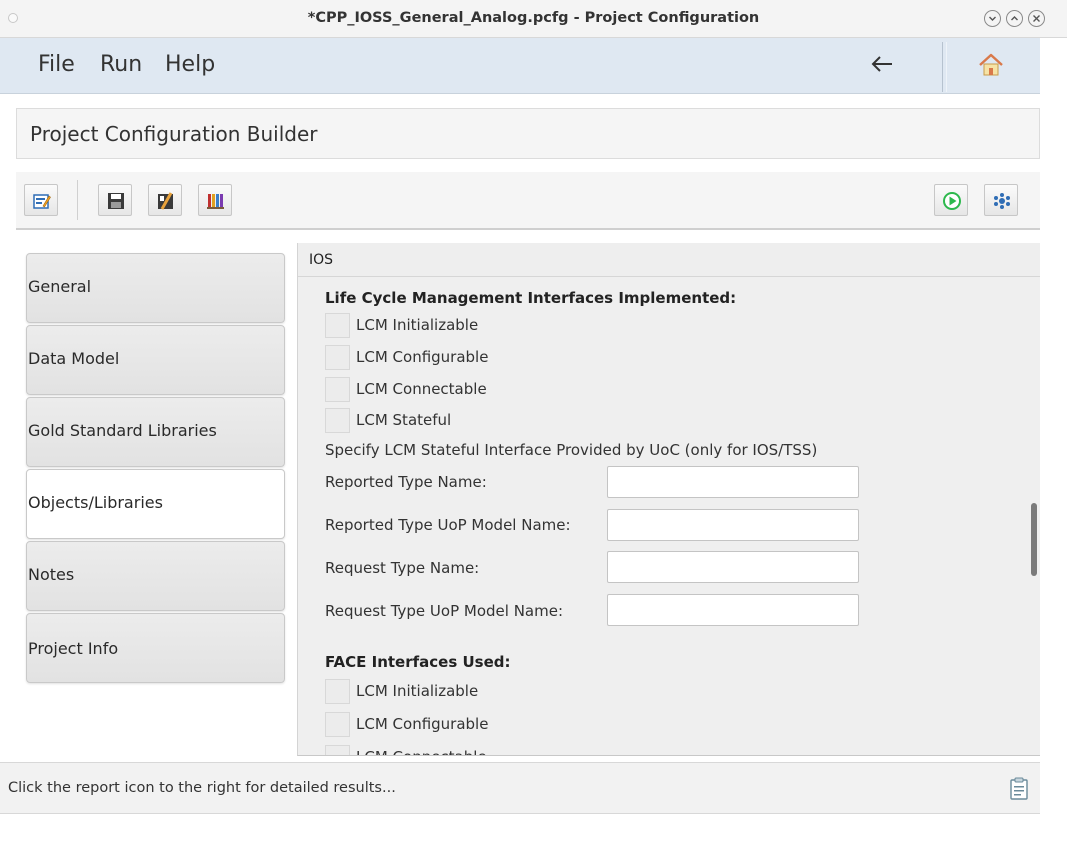 The width and height of the screenshot is (1067, 857). Describe the element at coordinates (528, 133) in the screenshot. I see `builder-header: Project Configuration Builder` at that location.